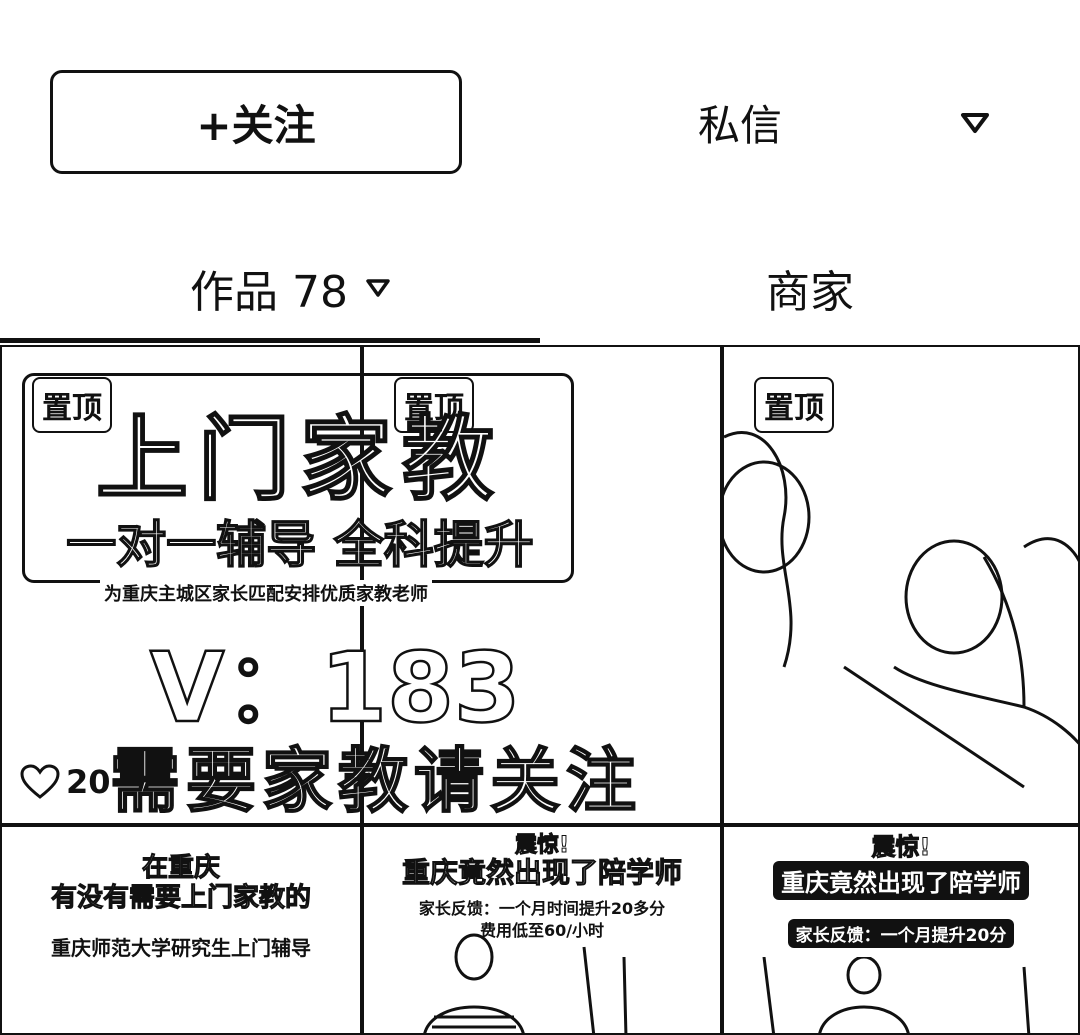 The height and width of the screenshot is (1035, 1080). I want to click on video-thumbnail: 在重庆 有没有需要上门家教的 重庆师范大学研究生上门辅导, so click(181, 930).